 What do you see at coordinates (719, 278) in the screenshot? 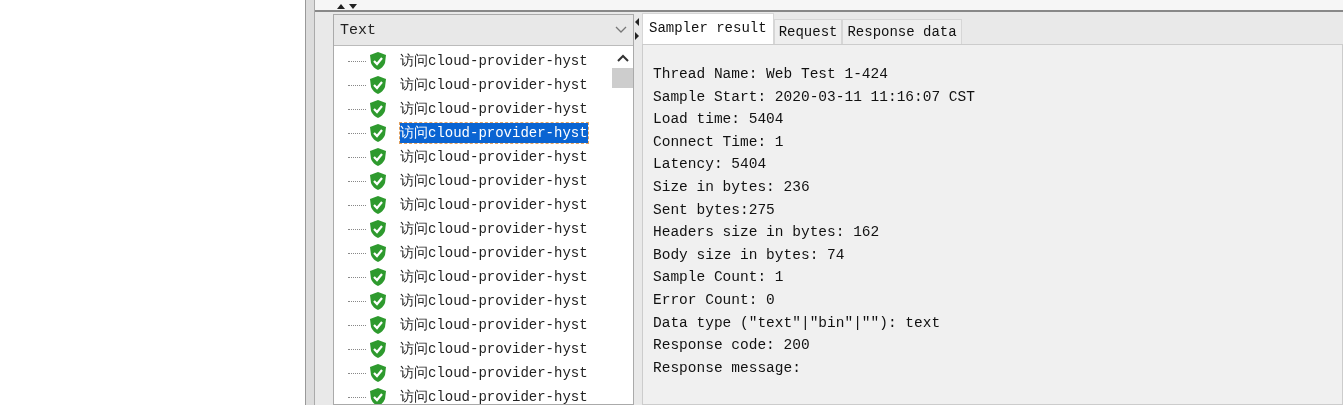
I see `result-line: Sample Count: 1` at bounding box center [719, 278].